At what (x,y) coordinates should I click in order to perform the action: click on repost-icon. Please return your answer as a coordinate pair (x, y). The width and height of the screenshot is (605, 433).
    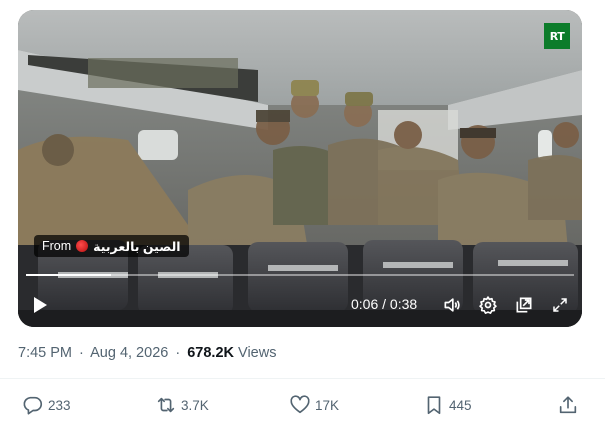
    Looking at the image, I should click on (166, 405).